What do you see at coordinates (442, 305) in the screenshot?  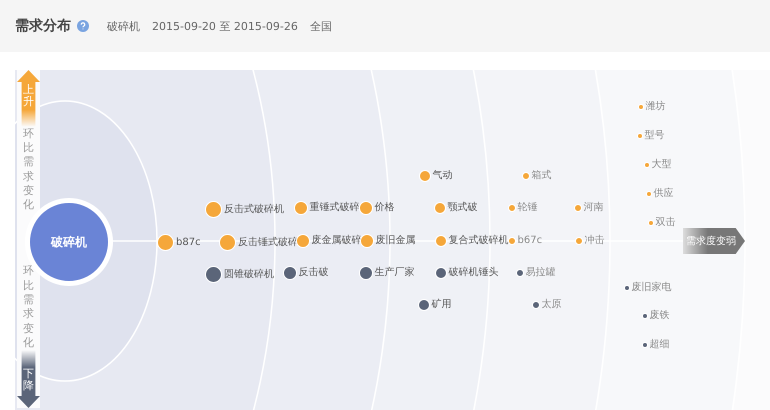 I see `keyword-label: 矿用` at bounding box center [442, 305].